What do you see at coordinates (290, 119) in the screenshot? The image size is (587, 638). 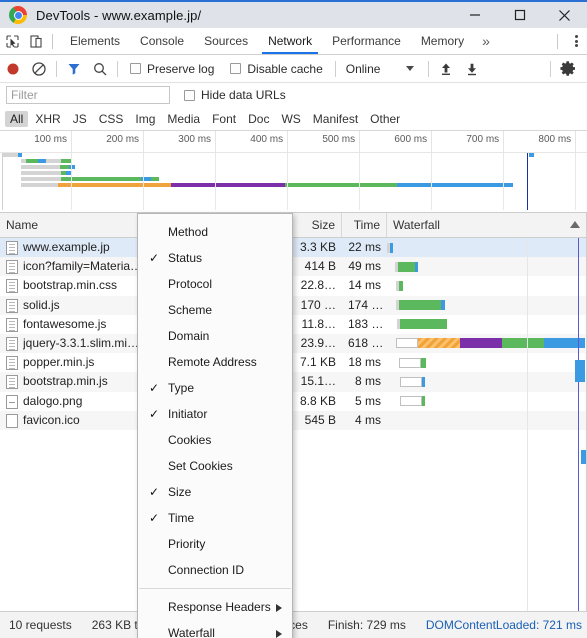 I see `type-filter-ws: WS` at bounding box center [290, 119].